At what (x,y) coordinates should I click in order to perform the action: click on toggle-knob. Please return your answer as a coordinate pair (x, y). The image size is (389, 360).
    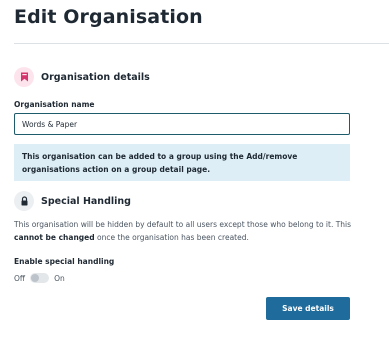
    Looking at the image, I should click on (35, 278).